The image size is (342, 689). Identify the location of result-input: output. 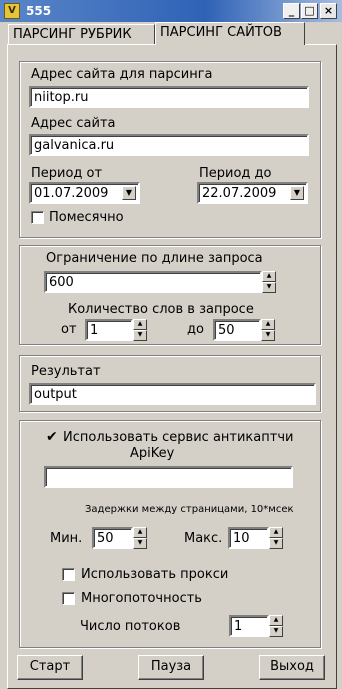
(172, 394).